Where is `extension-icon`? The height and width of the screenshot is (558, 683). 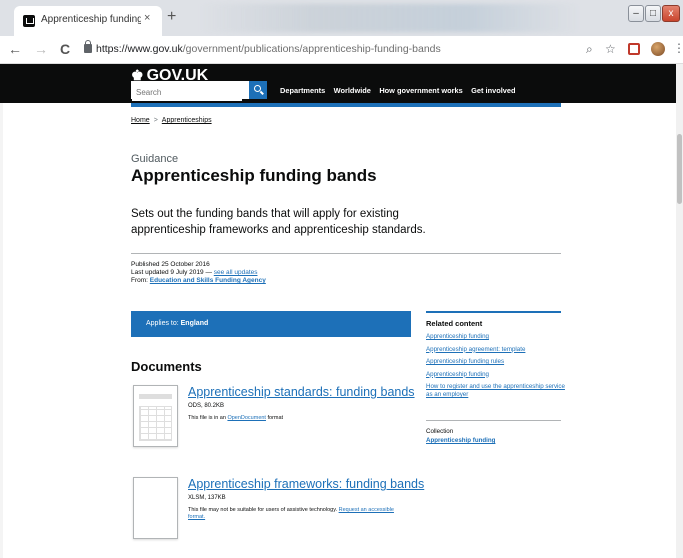 extension-icon is located at coordinates (634, 49).